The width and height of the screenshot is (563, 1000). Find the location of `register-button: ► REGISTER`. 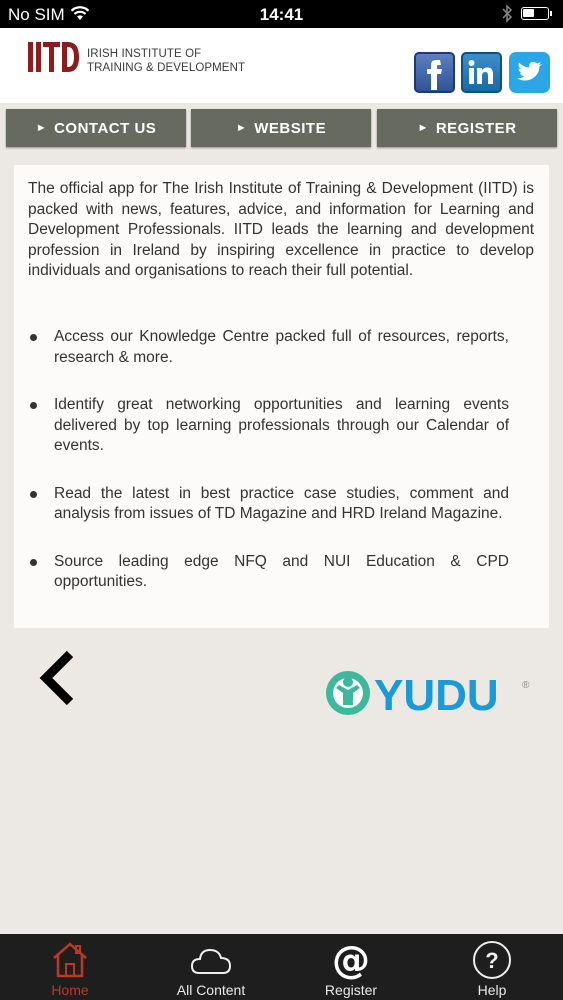

register-button: ► REGISTER is located at coordinates (467, 128).